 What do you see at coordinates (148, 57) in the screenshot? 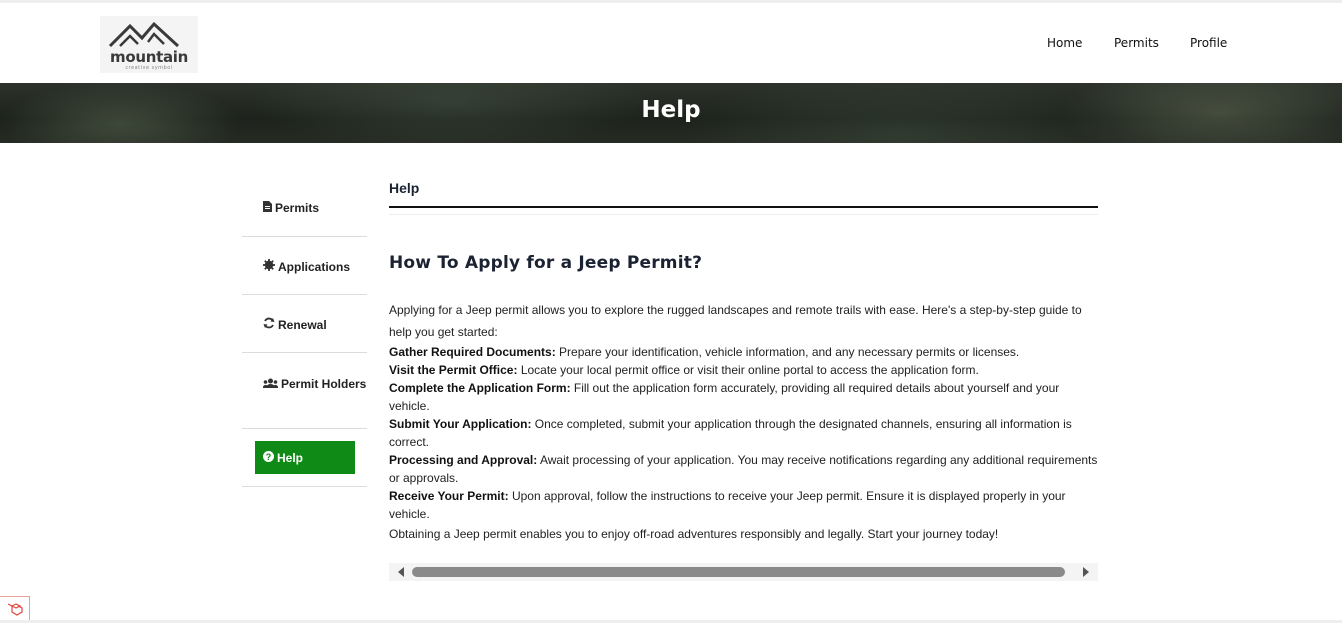
I see `logo-wordmark: mountain` at bounding box center [148, 57].